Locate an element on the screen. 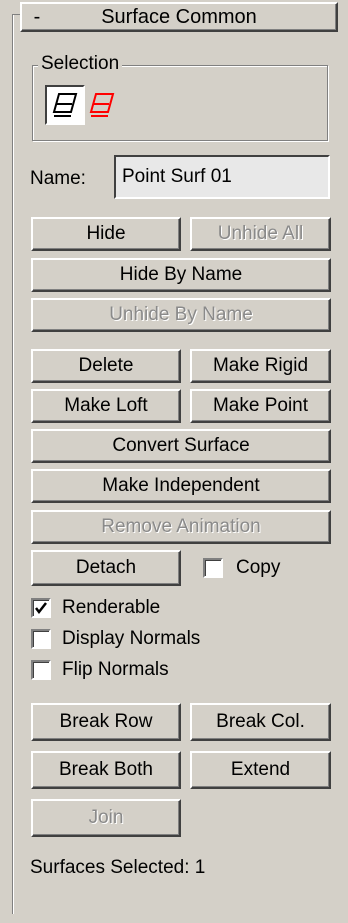 This screenshot has height=923, width=348. make-point-button: Make Point is located at coordinates (260, 406).